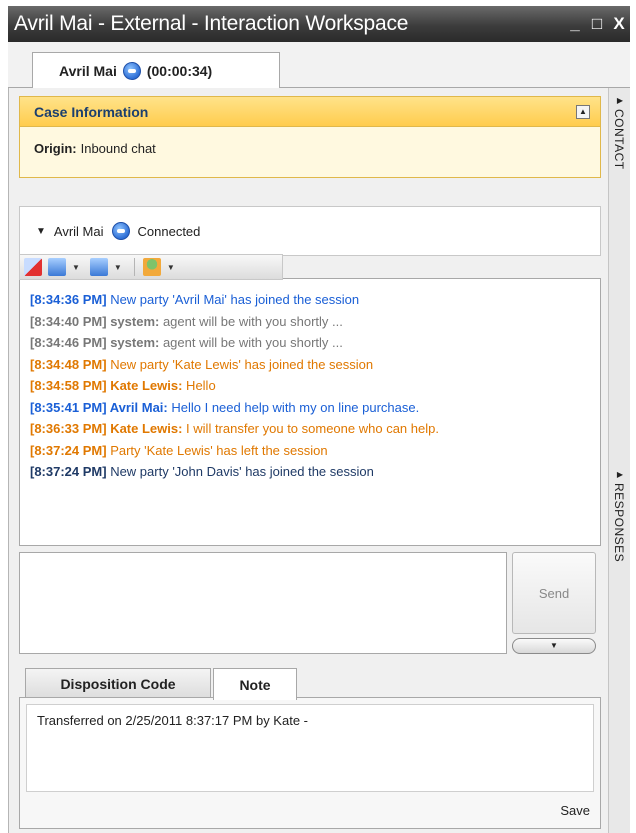 This screenshot has height=833, width=636. What do you see at coordinates (554, 646) in the screenshot?
I see `send-options-dropdown: ▼` at bounding box center [554, 646].